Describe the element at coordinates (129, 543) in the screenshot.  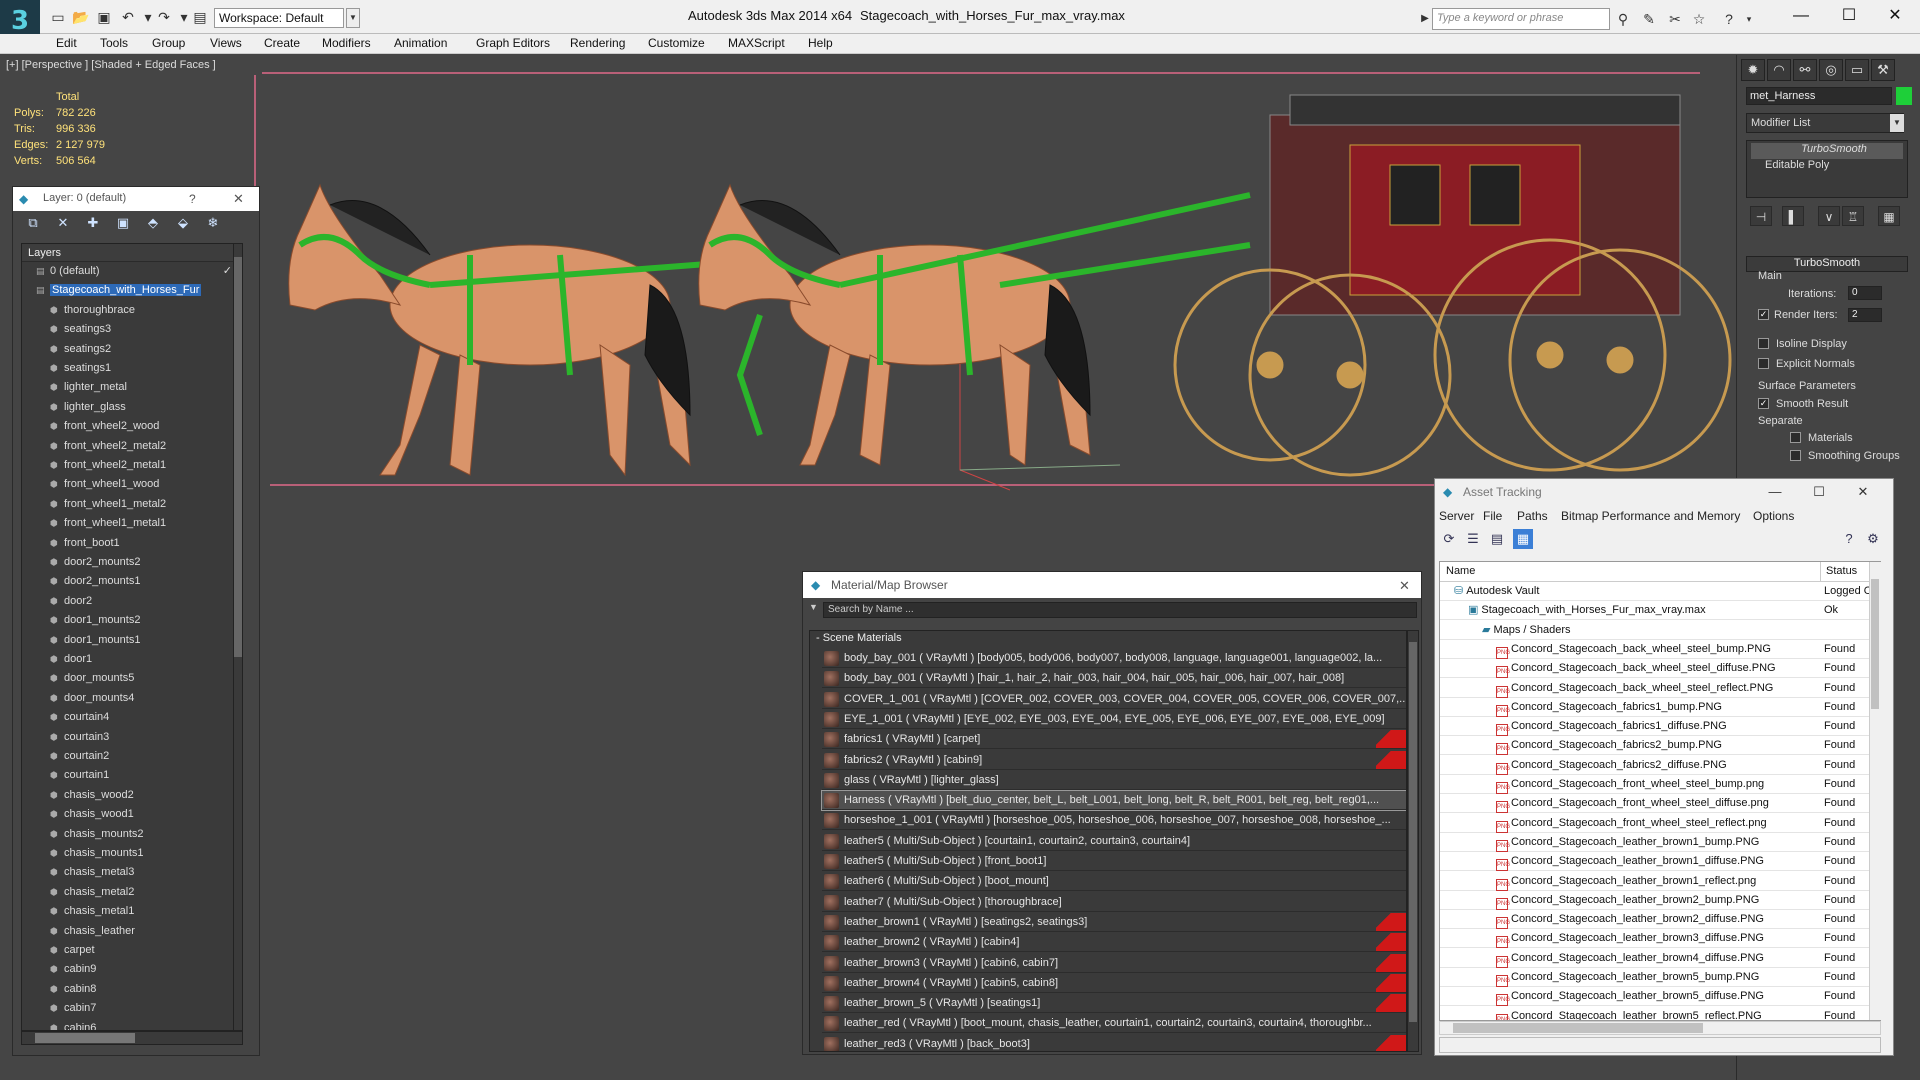
I see `layer-row: ⬢ front_boot1` at that location.